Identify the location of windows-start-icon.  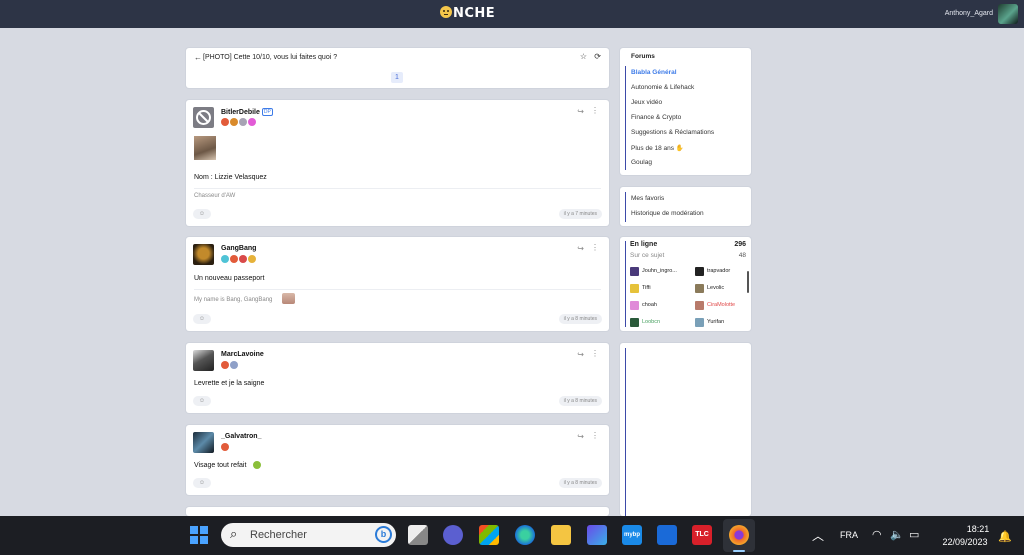
(199, 535).